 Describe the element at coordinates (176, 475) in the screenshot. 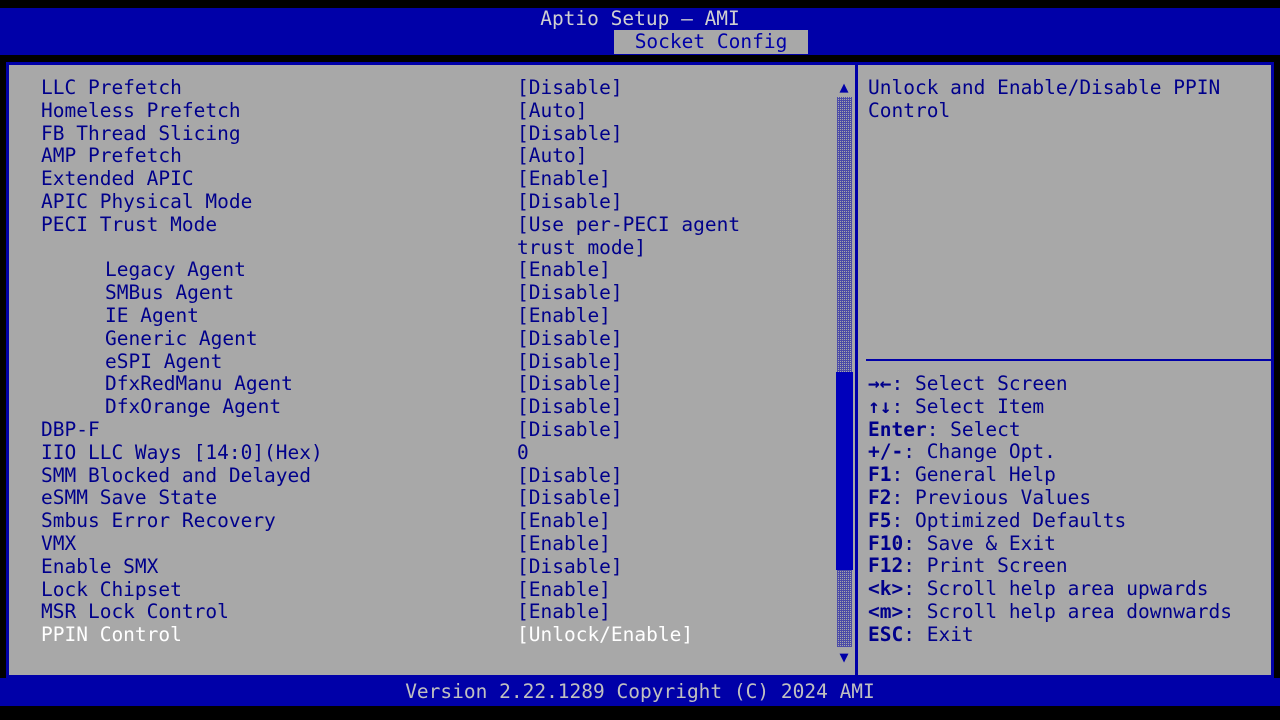

I see `setting-label: SMM Blocked and Delayed` at that location.